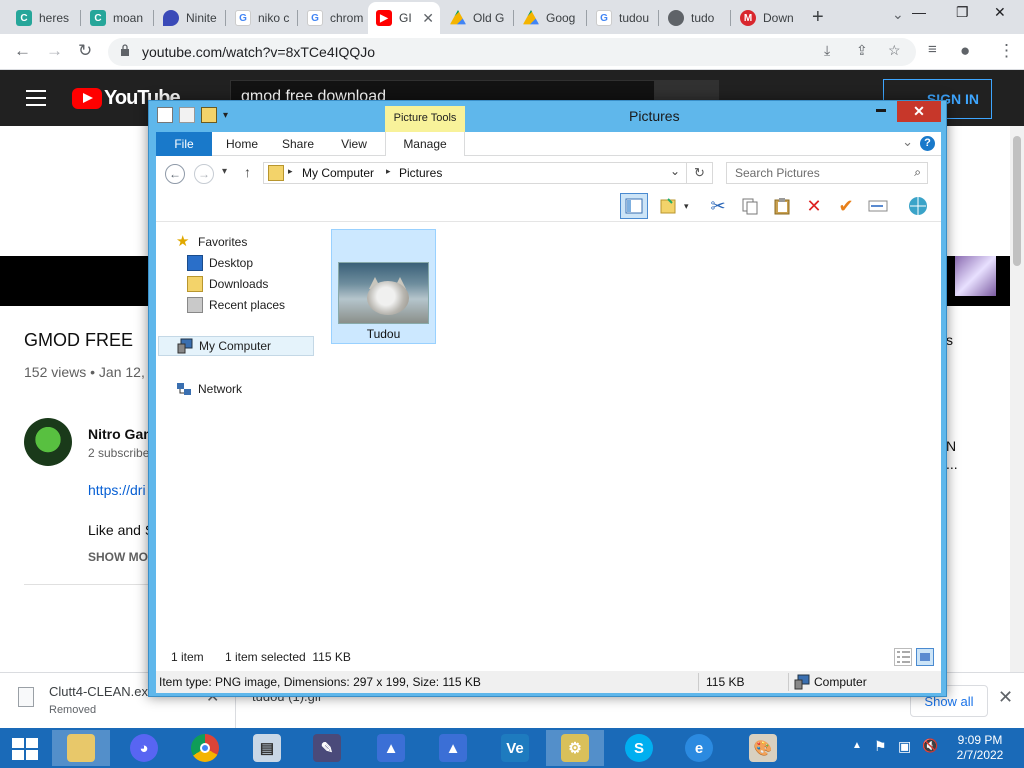  I want to click on nav-my-computer: My Computer, so click(236, 346).